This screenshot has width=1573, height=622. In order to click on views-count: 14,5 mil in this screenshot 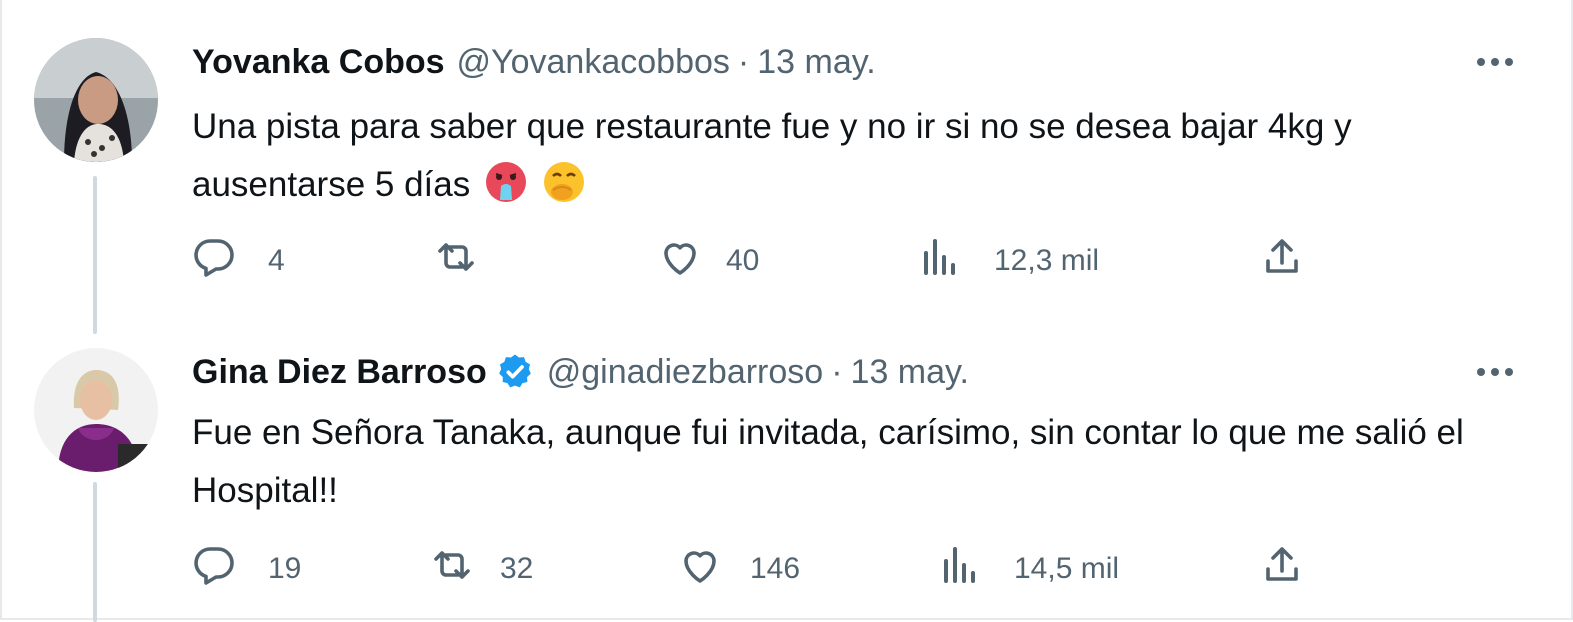, I will do `click(1067, 568)`.